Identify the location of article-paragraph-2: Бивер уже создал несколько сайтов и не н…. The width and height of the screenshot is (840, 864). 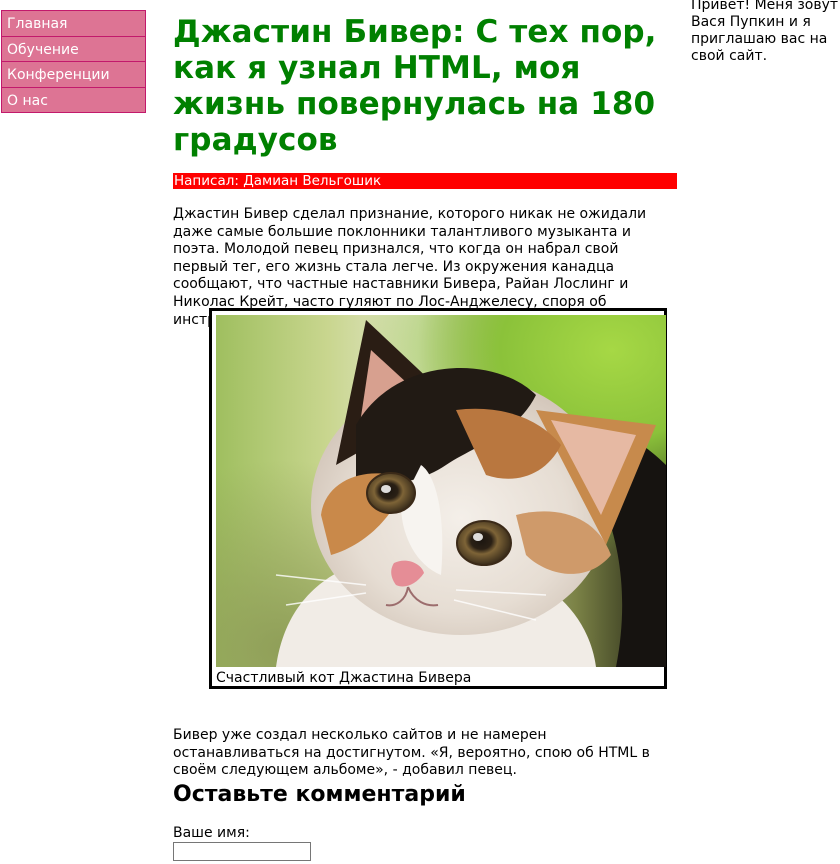
(411, 753).